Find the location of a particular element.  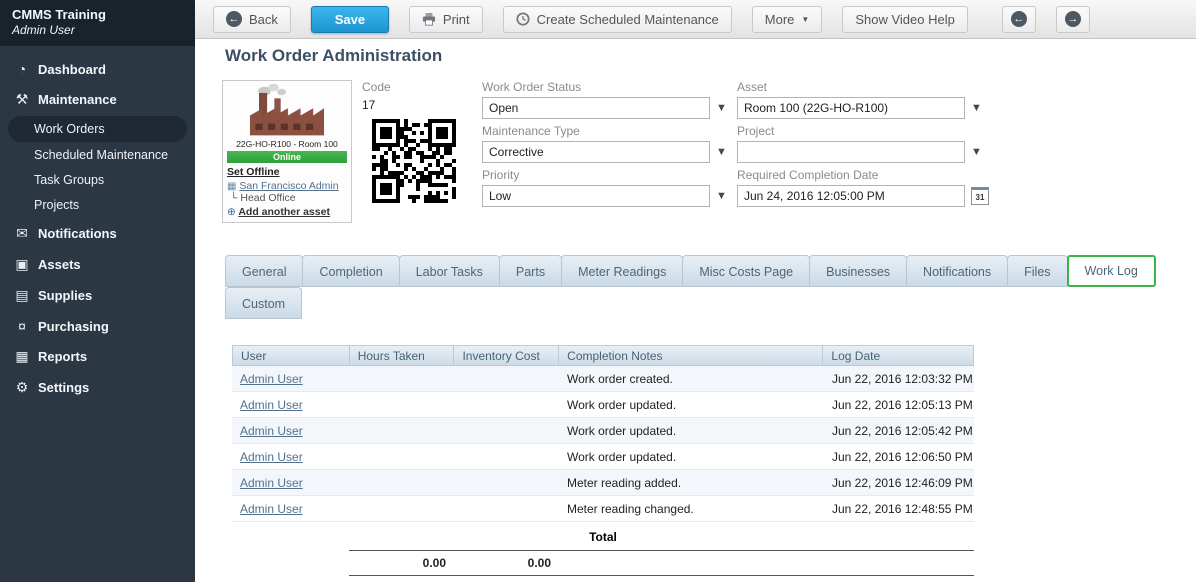

column-header-user: User is located at coordinates (291, 355).